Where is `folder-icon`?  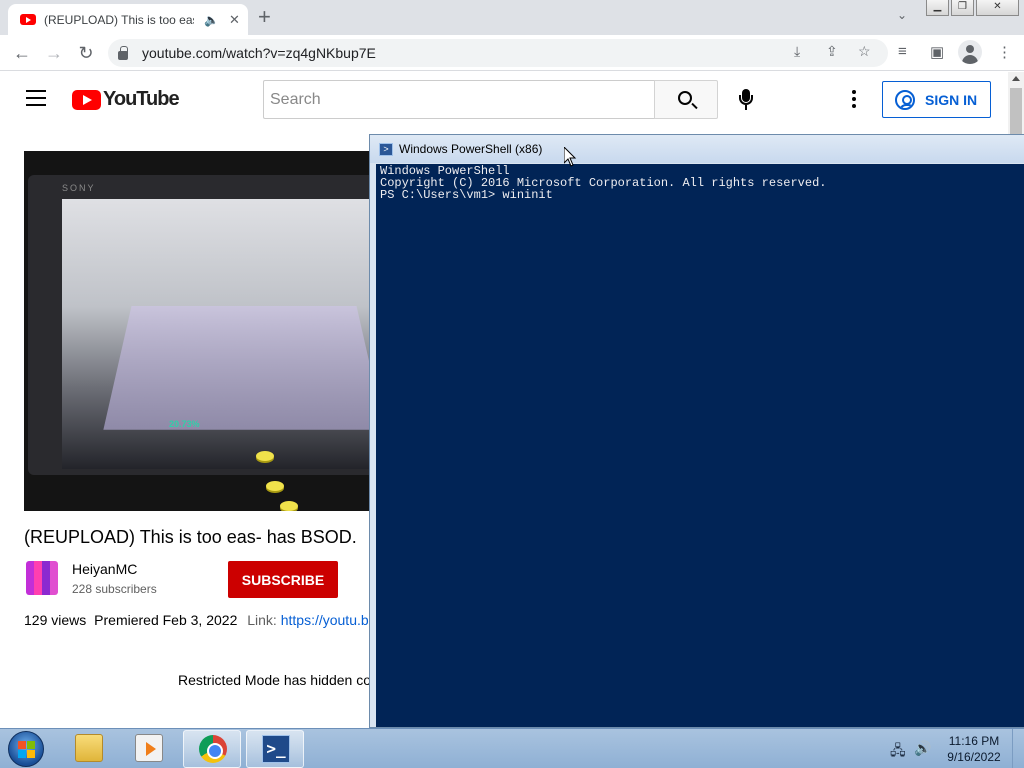
folder-icon is located at coordinates (89, 748).